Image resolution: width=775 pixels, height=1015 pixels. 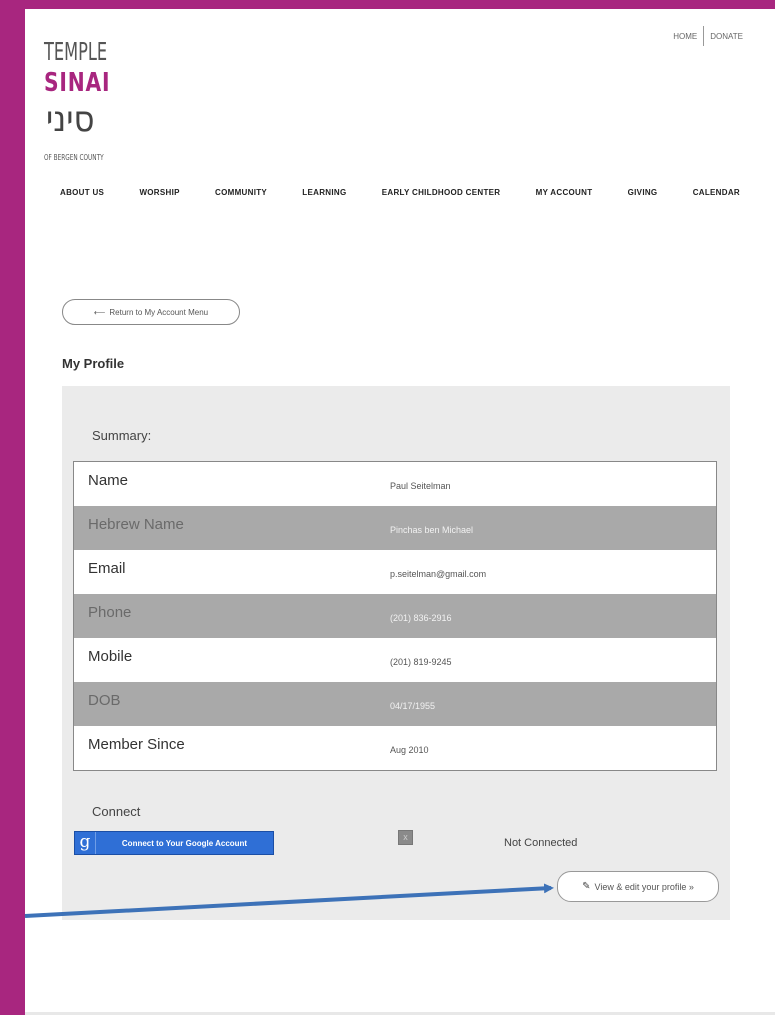 What do you see at coordinates (387, 4) in the screenshot?
I see `frame-top-border` at bounding box center [387, 4].